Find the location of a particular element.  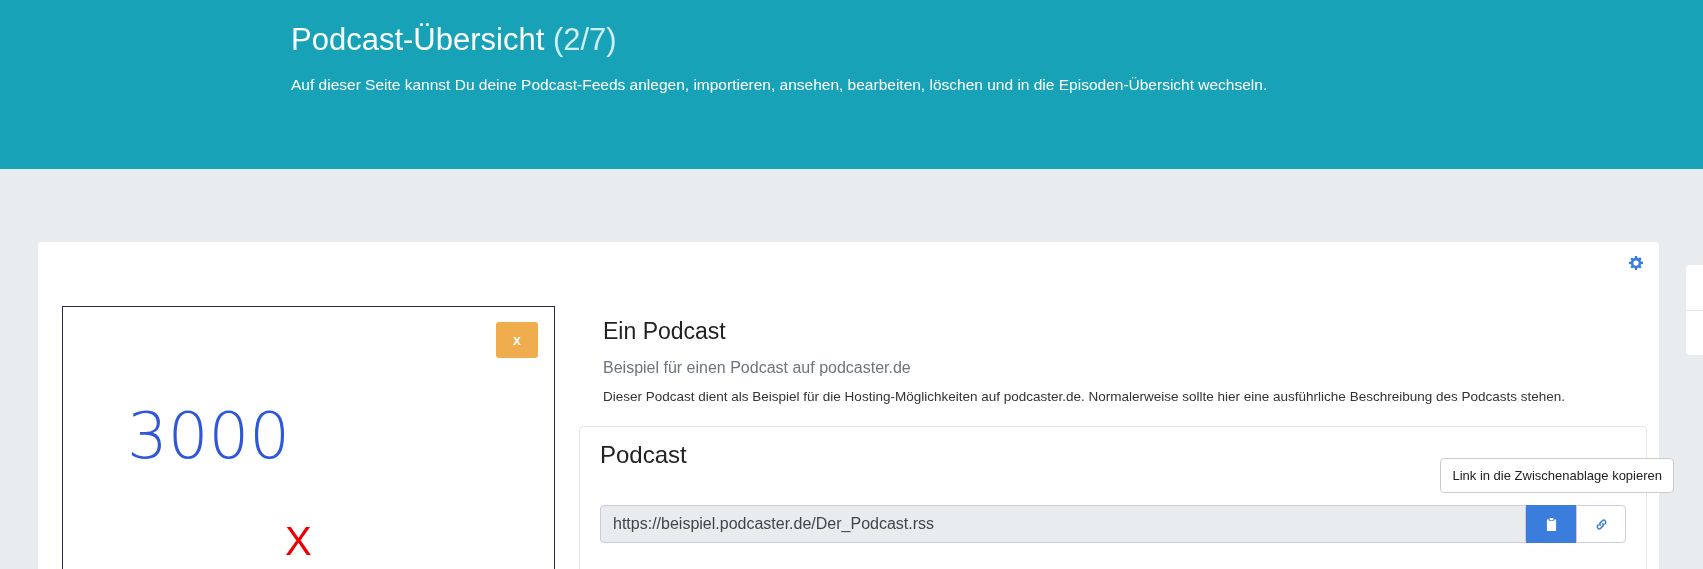

settings-icon is located at coordinates (1636, 263).